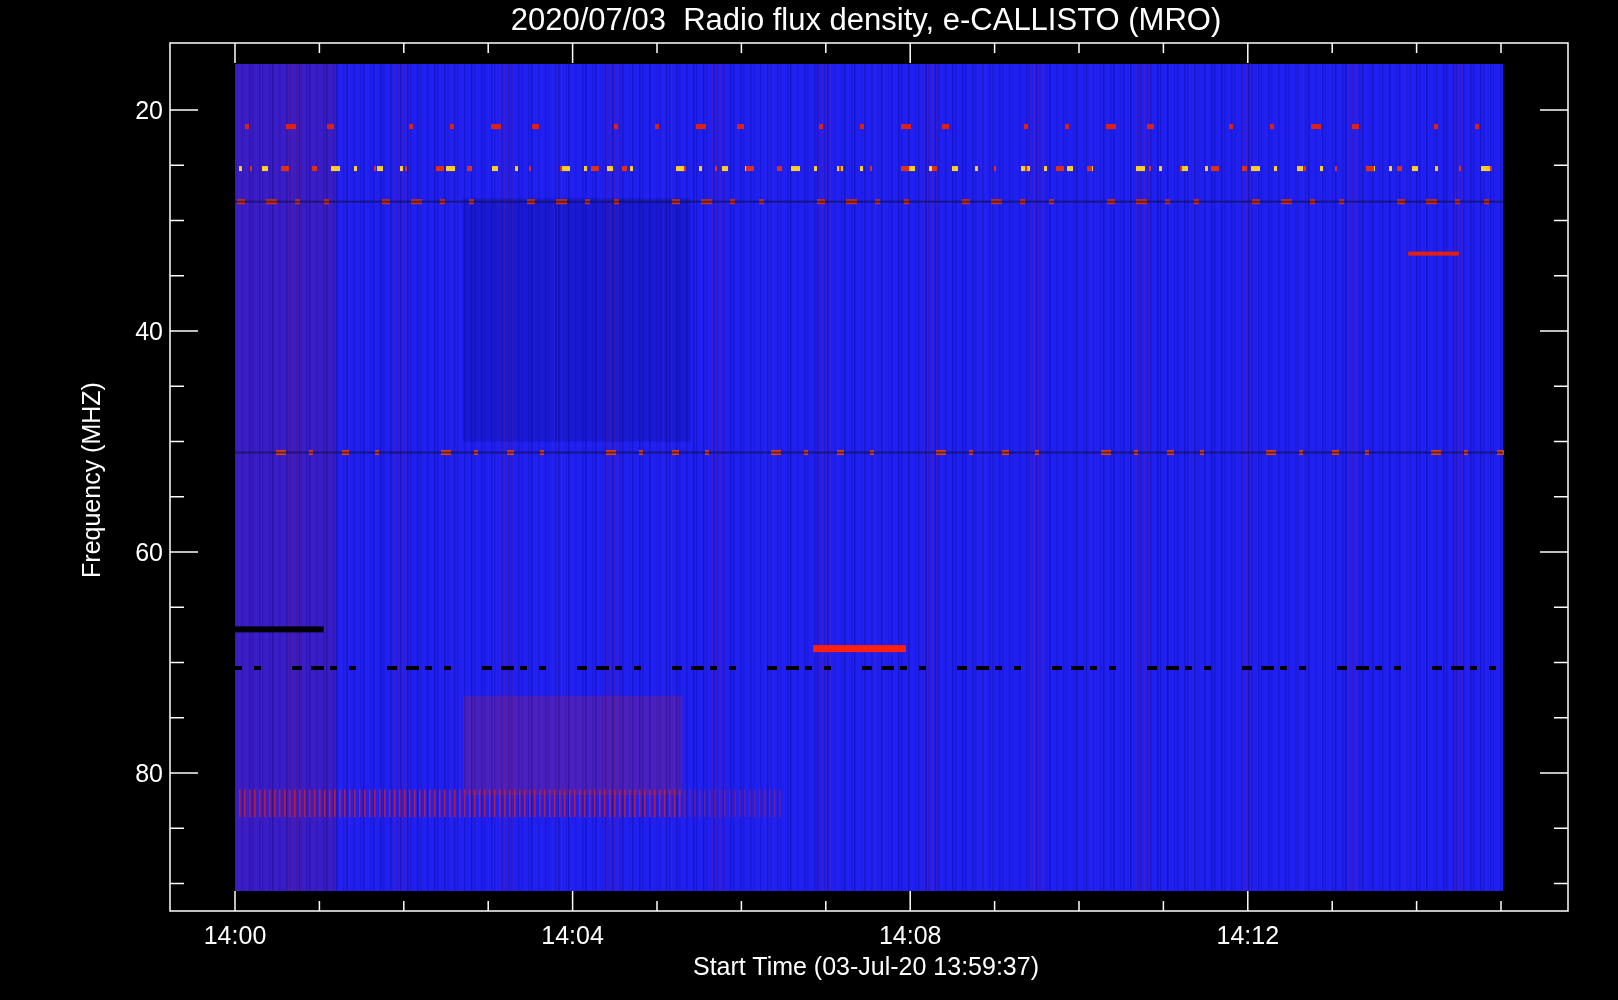 This screenshot has height=1000, width=1618. Describe the element at coordinates (149, 331) in the screenshot. I see `tick-label: 40` at that location.